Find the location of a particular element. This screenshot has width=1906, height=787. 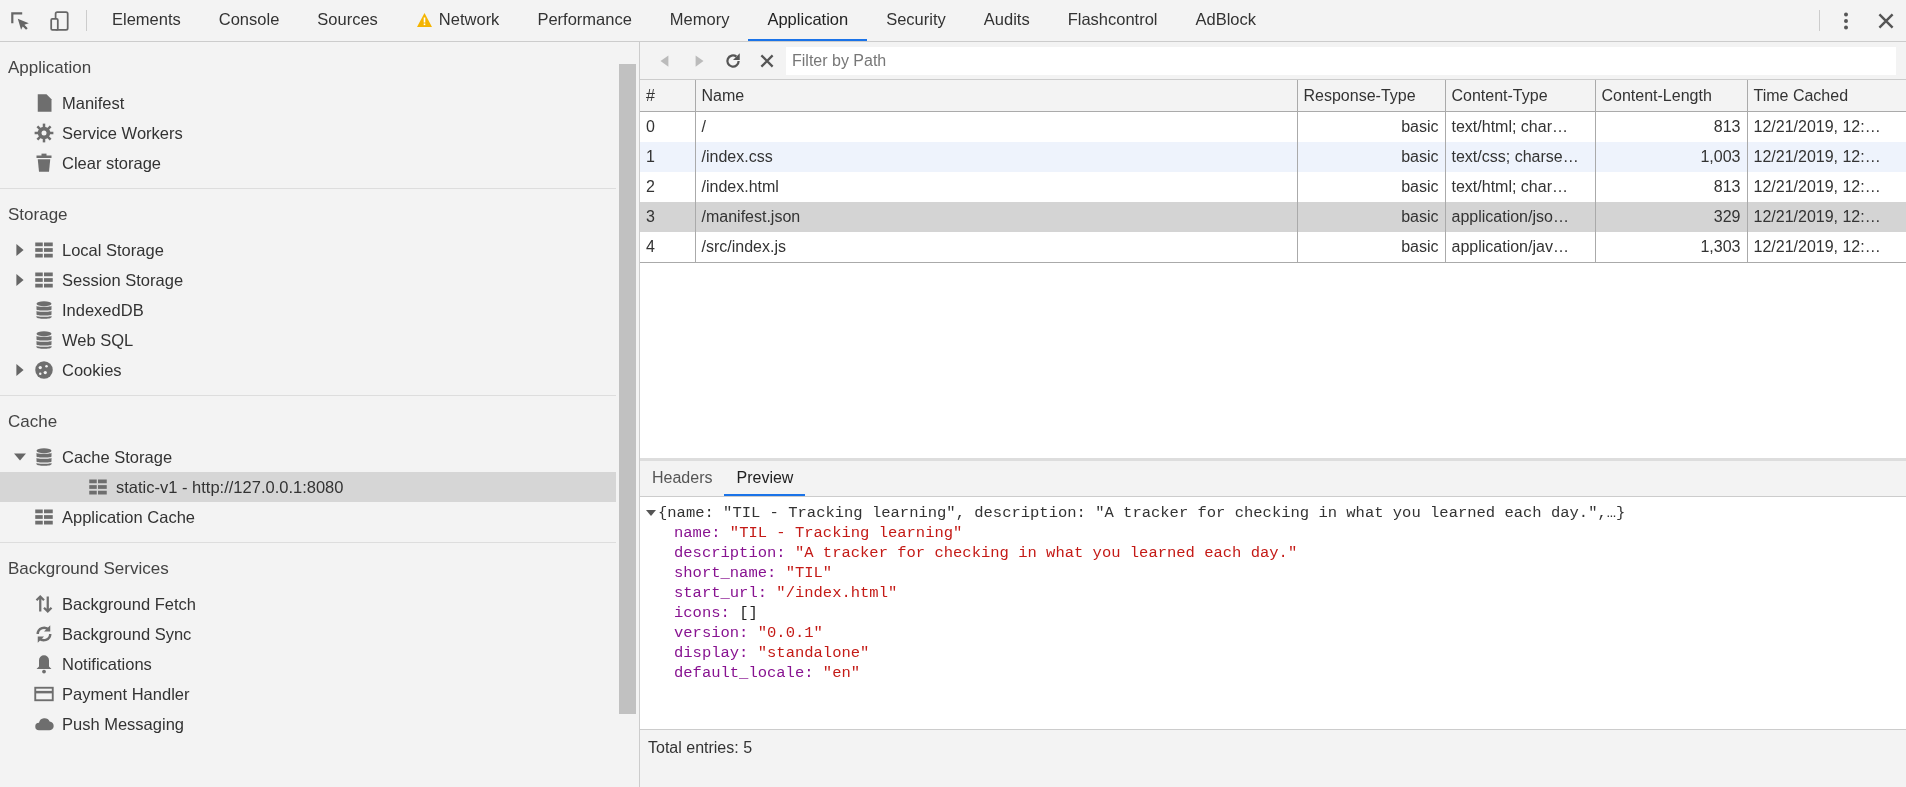

panel-tab: Network is located at coordinates (457, 20).